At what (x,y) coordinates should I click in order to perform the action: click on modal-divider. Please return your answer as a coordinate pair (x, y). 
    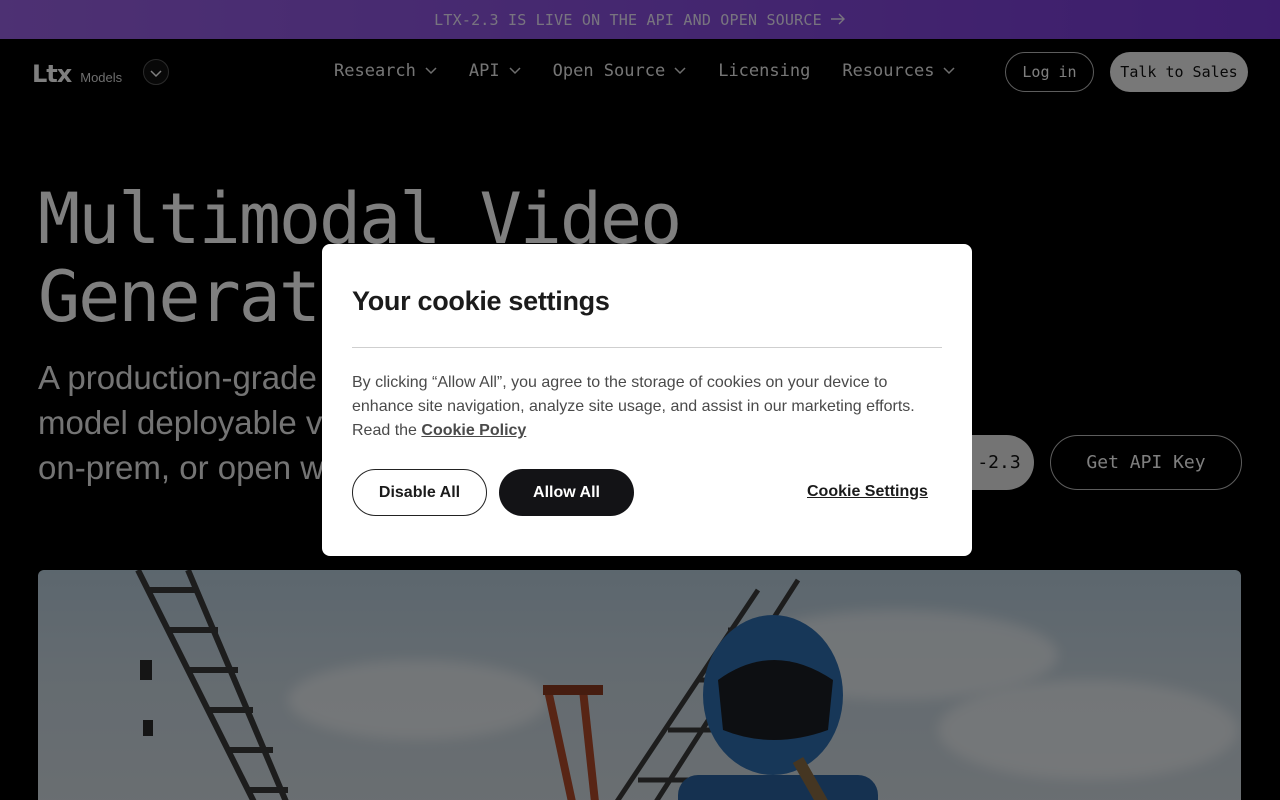
    Looking at the image, I should click on (647, 347).